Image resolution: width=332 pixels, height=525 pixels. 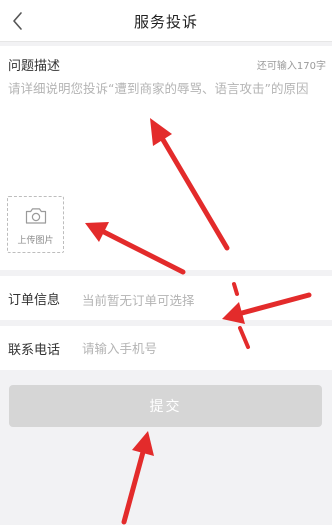 I want to click on nav-bar: 服务投诉, so click(x=166, y=21).